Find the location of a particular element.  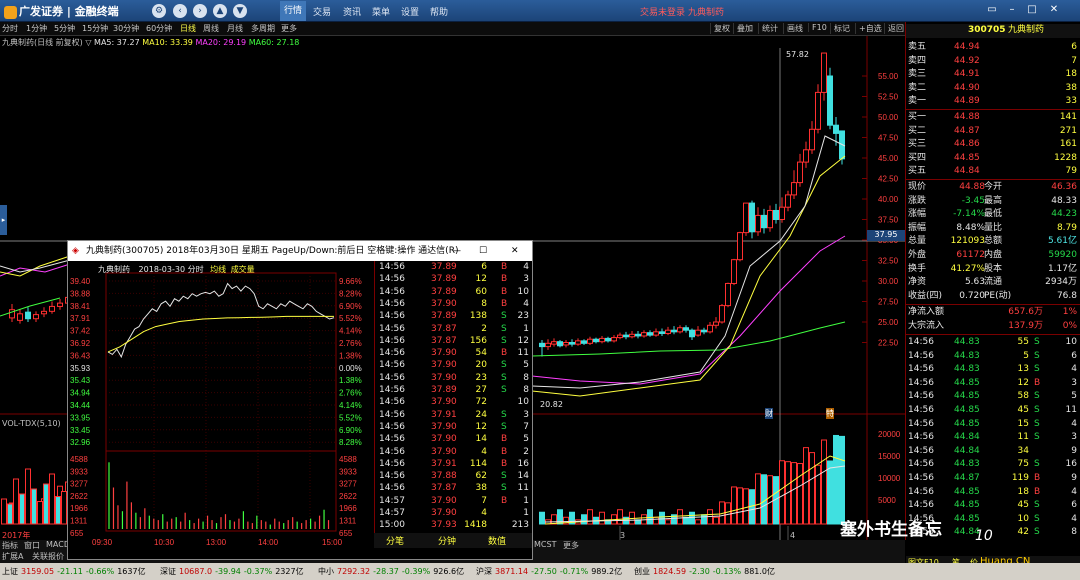

minimize-icon: – is located at coordinates (1012, 10).